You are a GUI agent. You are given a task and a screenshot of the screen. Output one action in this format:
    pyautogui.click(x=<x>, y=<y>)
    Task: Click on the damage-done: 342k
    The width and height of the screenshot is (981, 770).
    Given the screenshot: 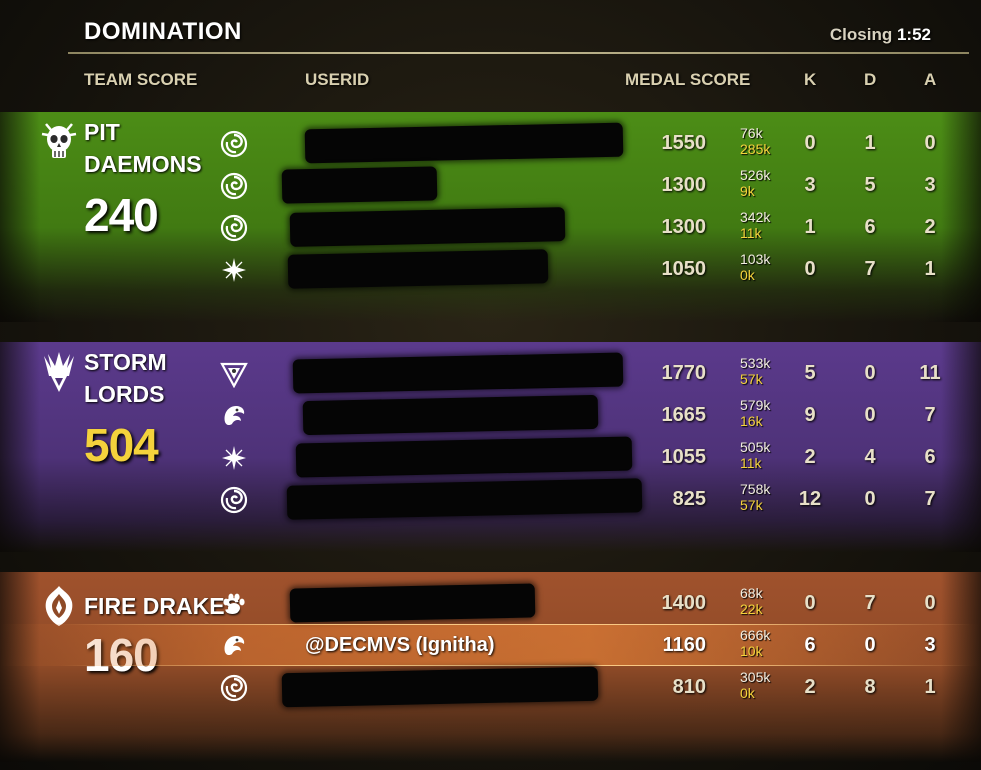 What is the action you would take?
    pyautogui.click(x=755, y=217)
    